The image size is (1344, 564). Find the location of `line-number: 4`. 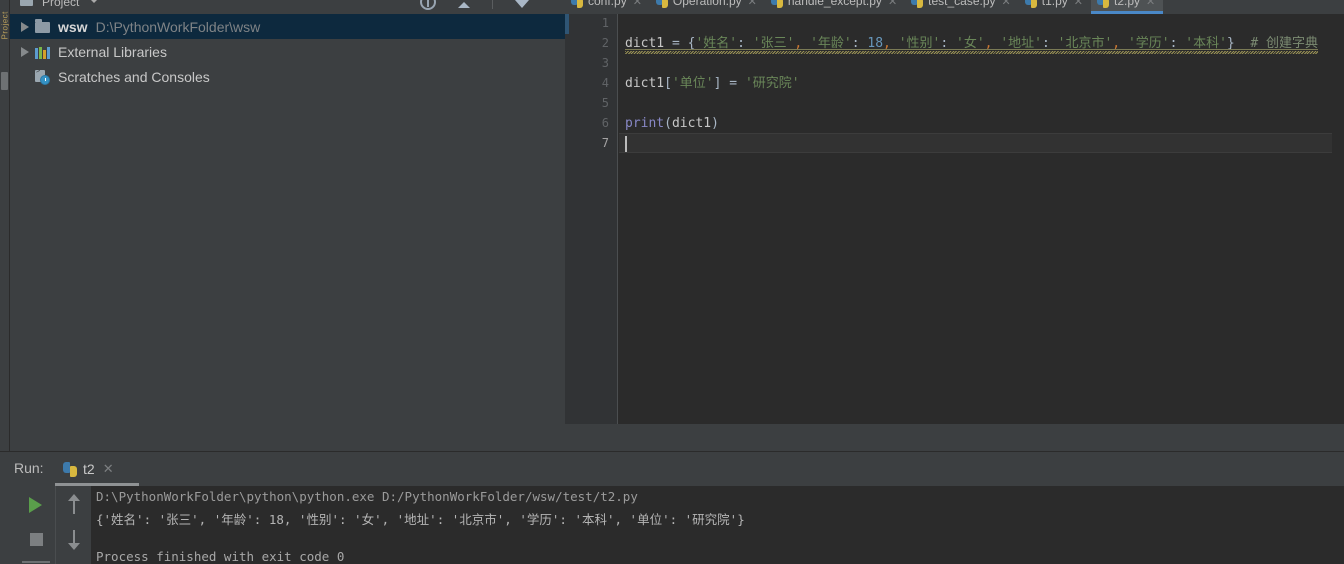

line-number: 4 is located at coordinates (605, 83).